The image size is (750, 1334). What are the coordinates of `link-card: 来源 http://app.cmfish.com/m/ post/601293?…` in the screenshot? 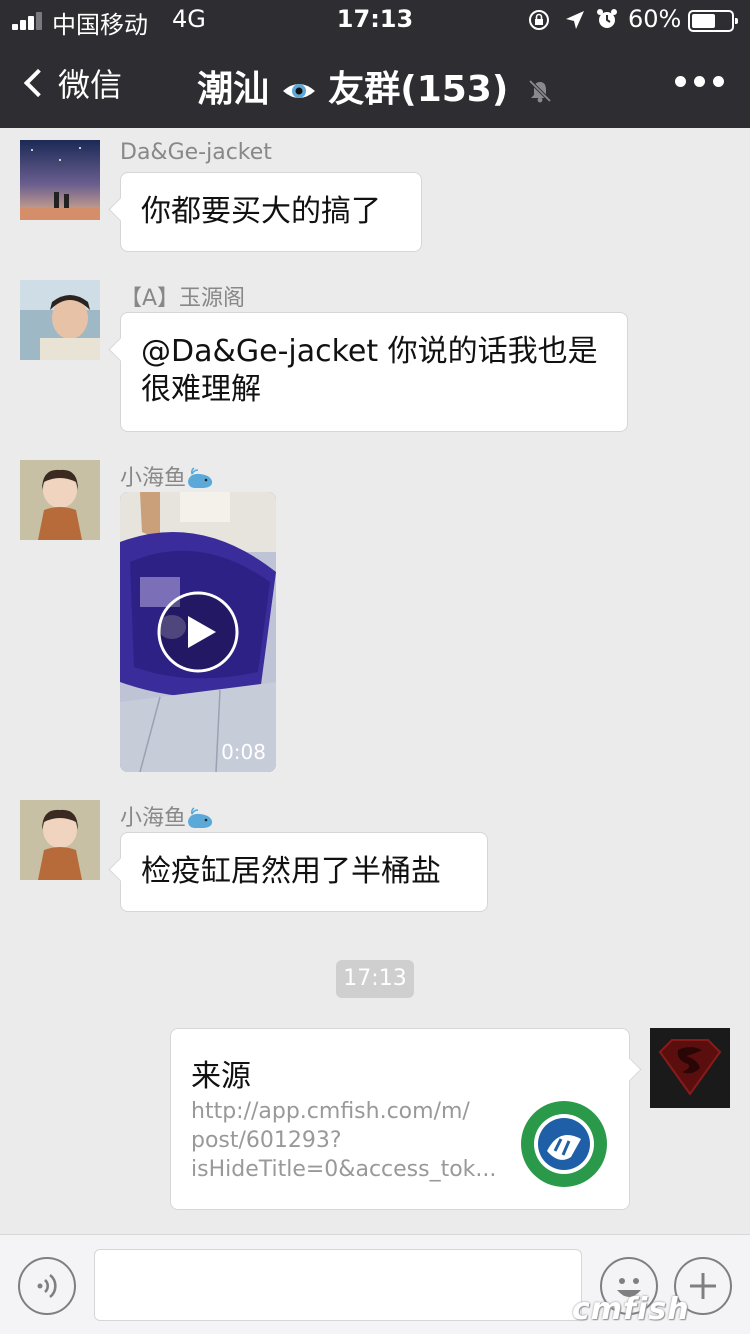 It's located at (400, 1119).